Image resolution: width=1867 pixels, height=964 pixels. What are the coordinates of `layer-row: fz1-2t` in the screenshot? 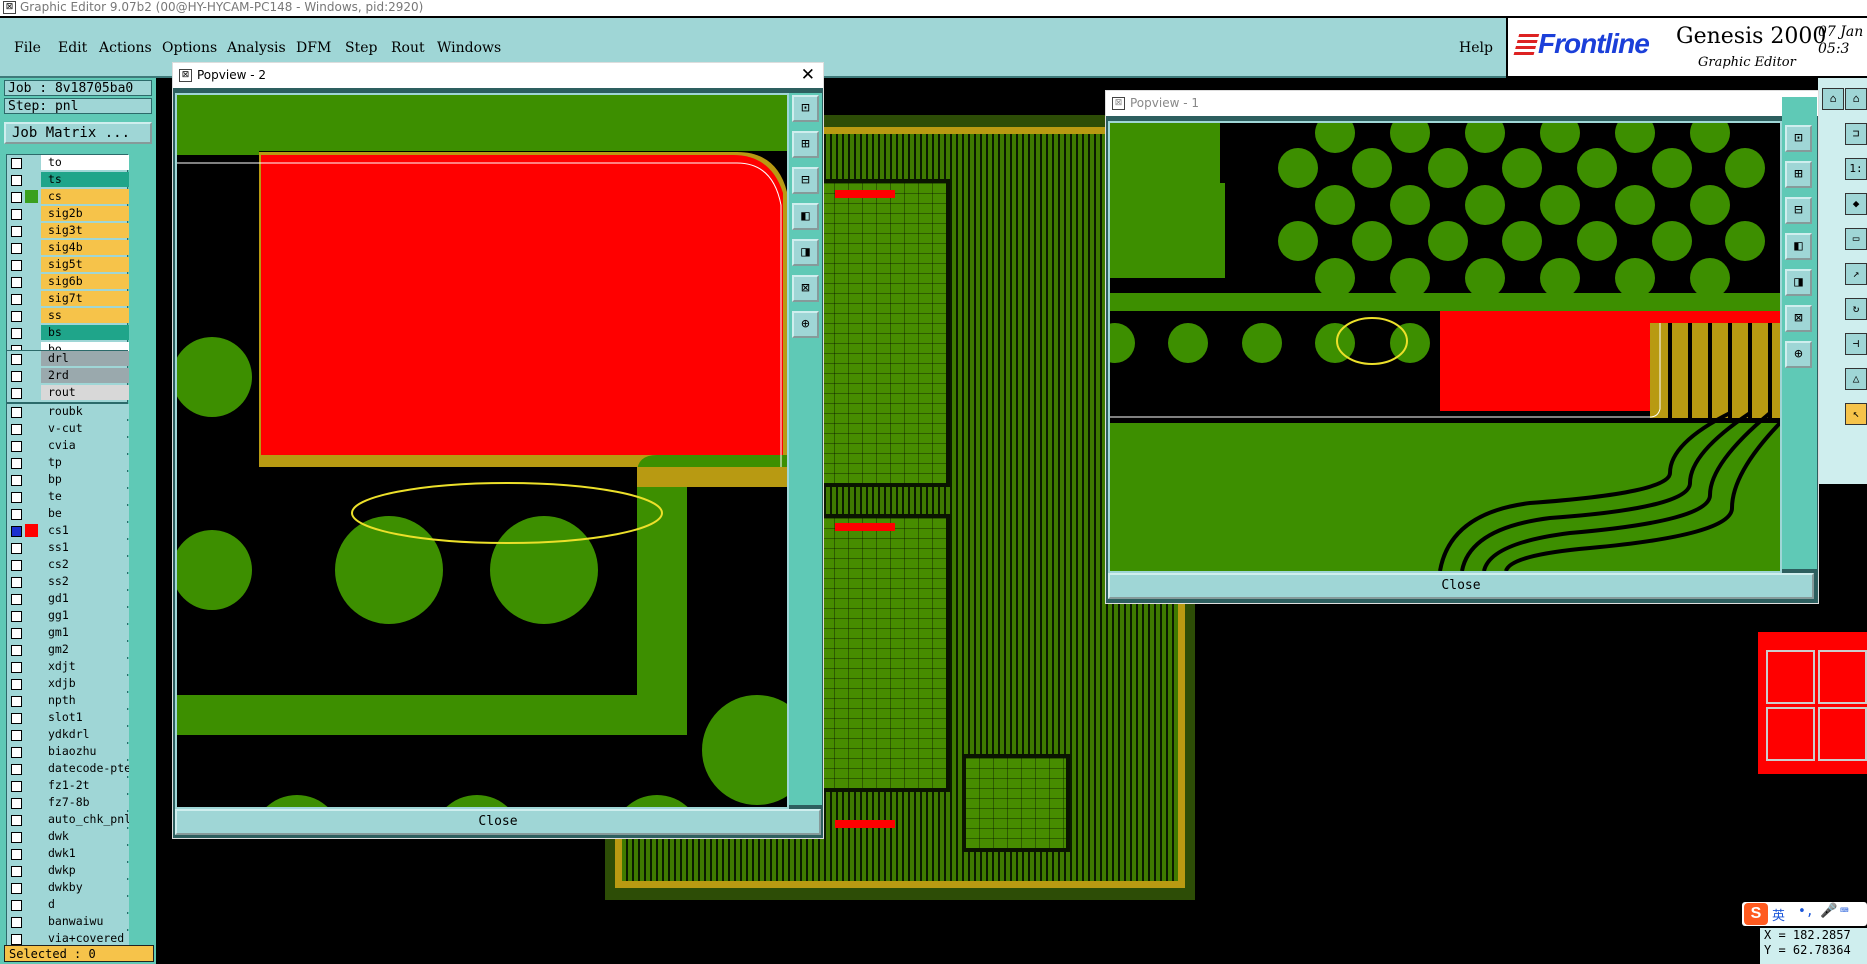 It's located at (68, 786).